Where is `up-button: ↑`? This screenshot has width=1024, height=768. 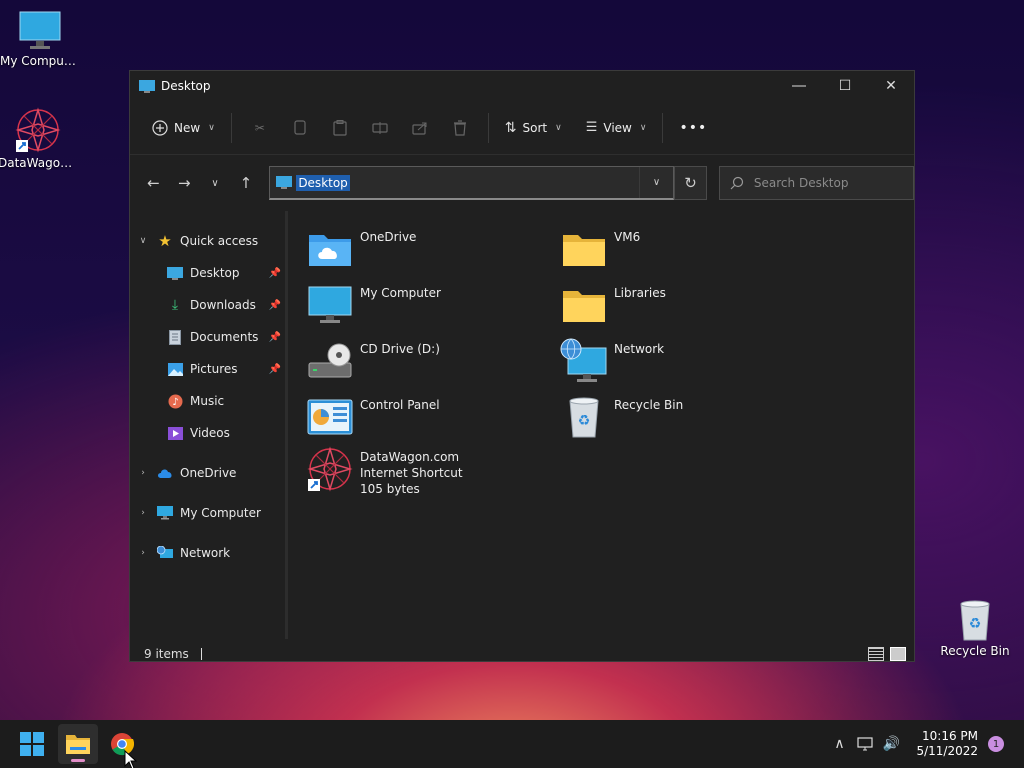
up-button: ↑ is located at coordinates (245, 183).